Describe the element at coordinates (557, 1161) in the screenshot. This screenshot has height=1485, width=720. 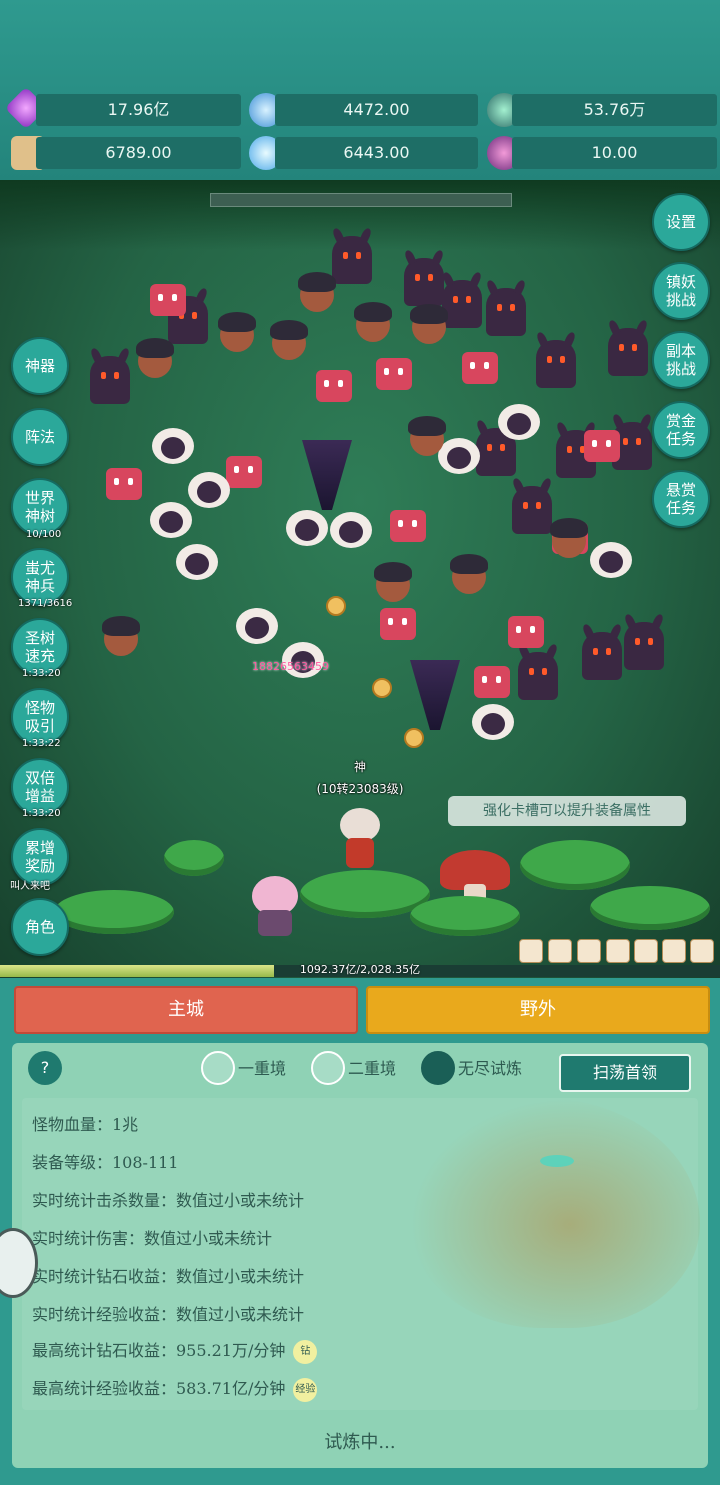
I see `tiger-eye-glow` at that location.